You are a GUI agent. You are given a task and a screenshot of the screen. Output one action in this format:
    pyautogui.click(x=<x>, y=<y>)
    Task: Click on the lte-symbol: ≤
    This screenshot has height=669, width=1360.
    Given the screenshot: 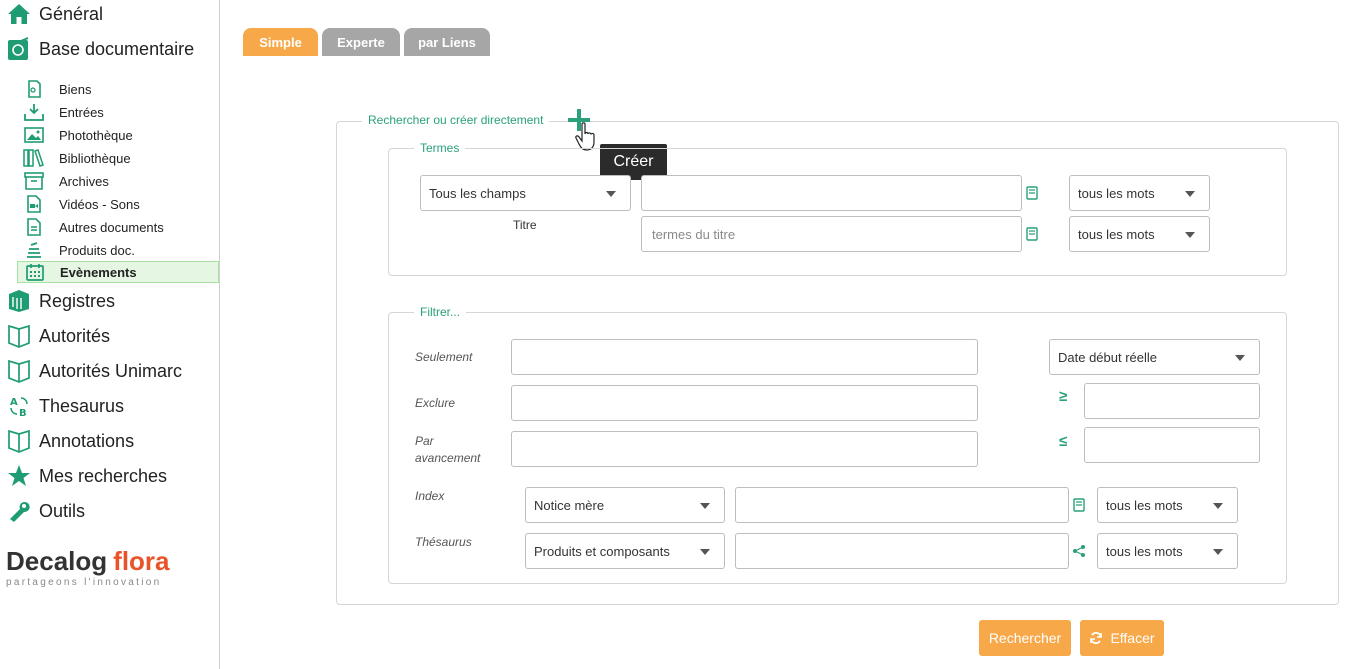 What is the action you would take?
    pyautogui.click(x=1063, y=441)
    